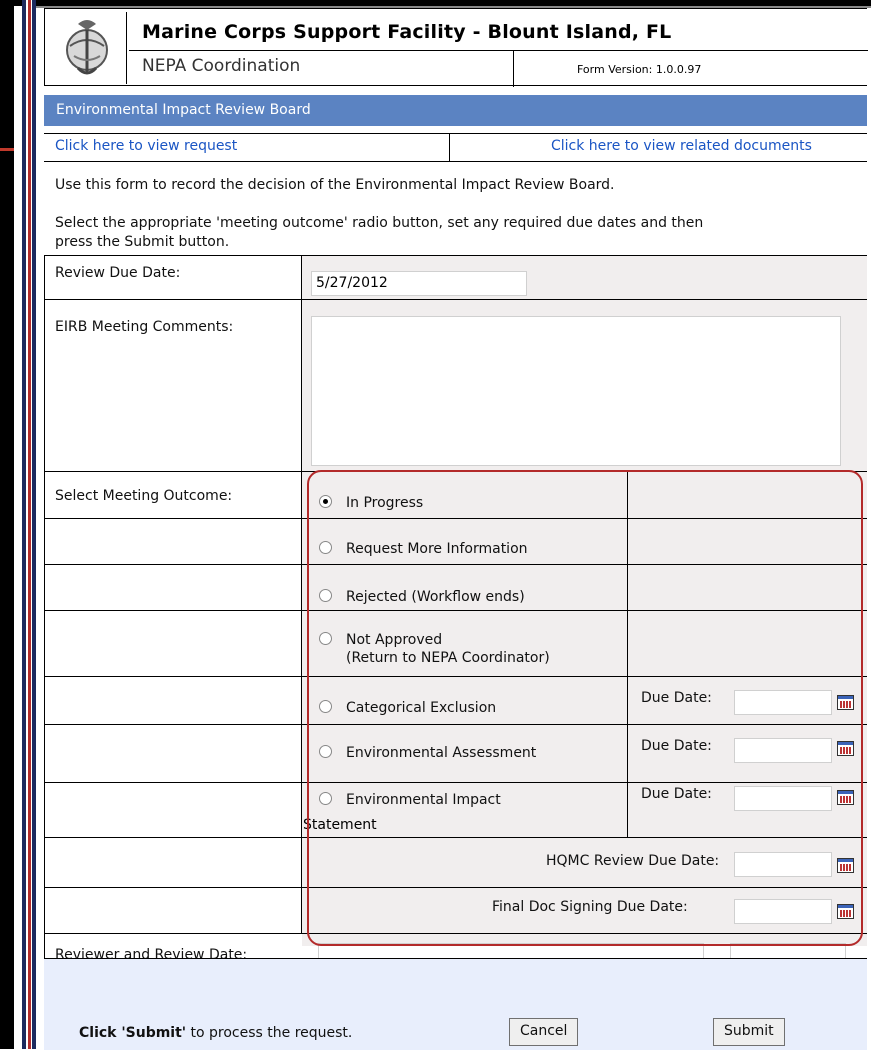 The width and height of the screenshot is (871, 1050). I want to click on option-sublabel: Statement, so click(340, 825).